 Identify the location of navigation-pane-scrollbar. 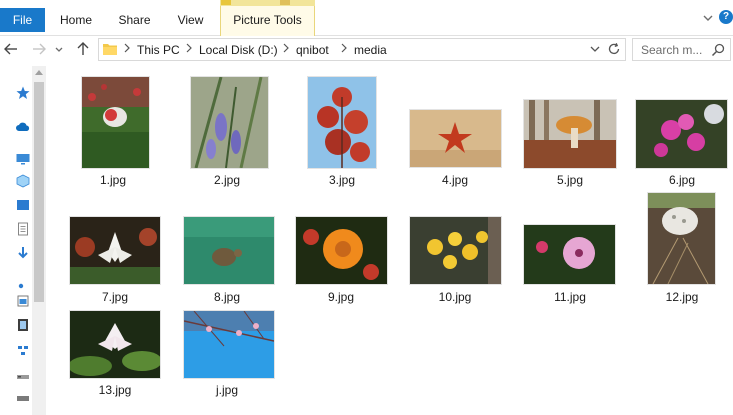
(39, 240).